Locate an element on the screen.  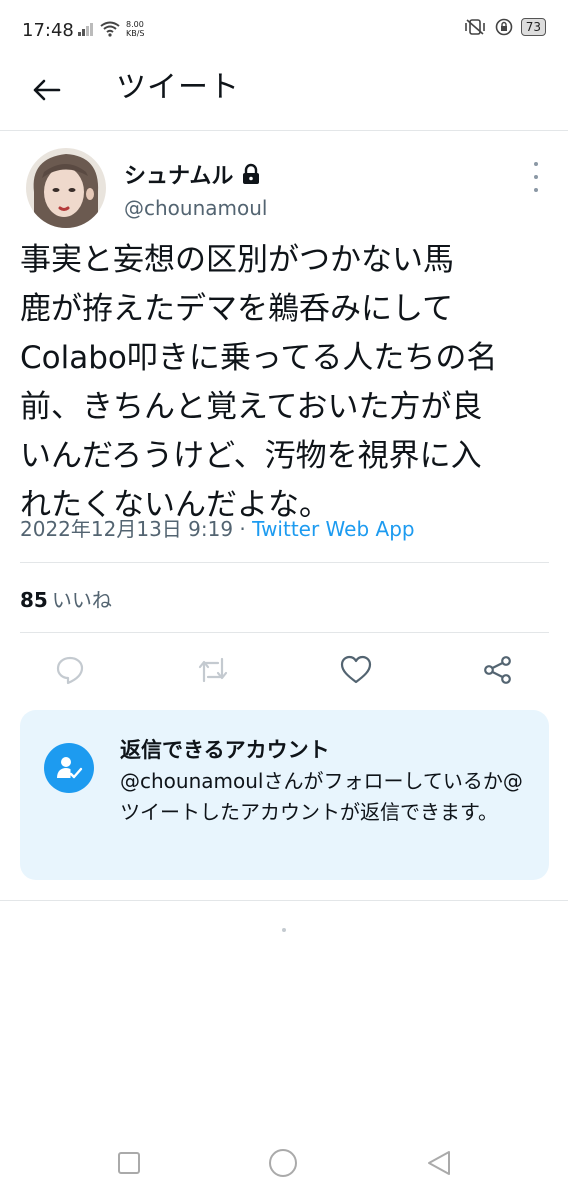
top-app-bar: ツイート is located at coordinates (284, 94).